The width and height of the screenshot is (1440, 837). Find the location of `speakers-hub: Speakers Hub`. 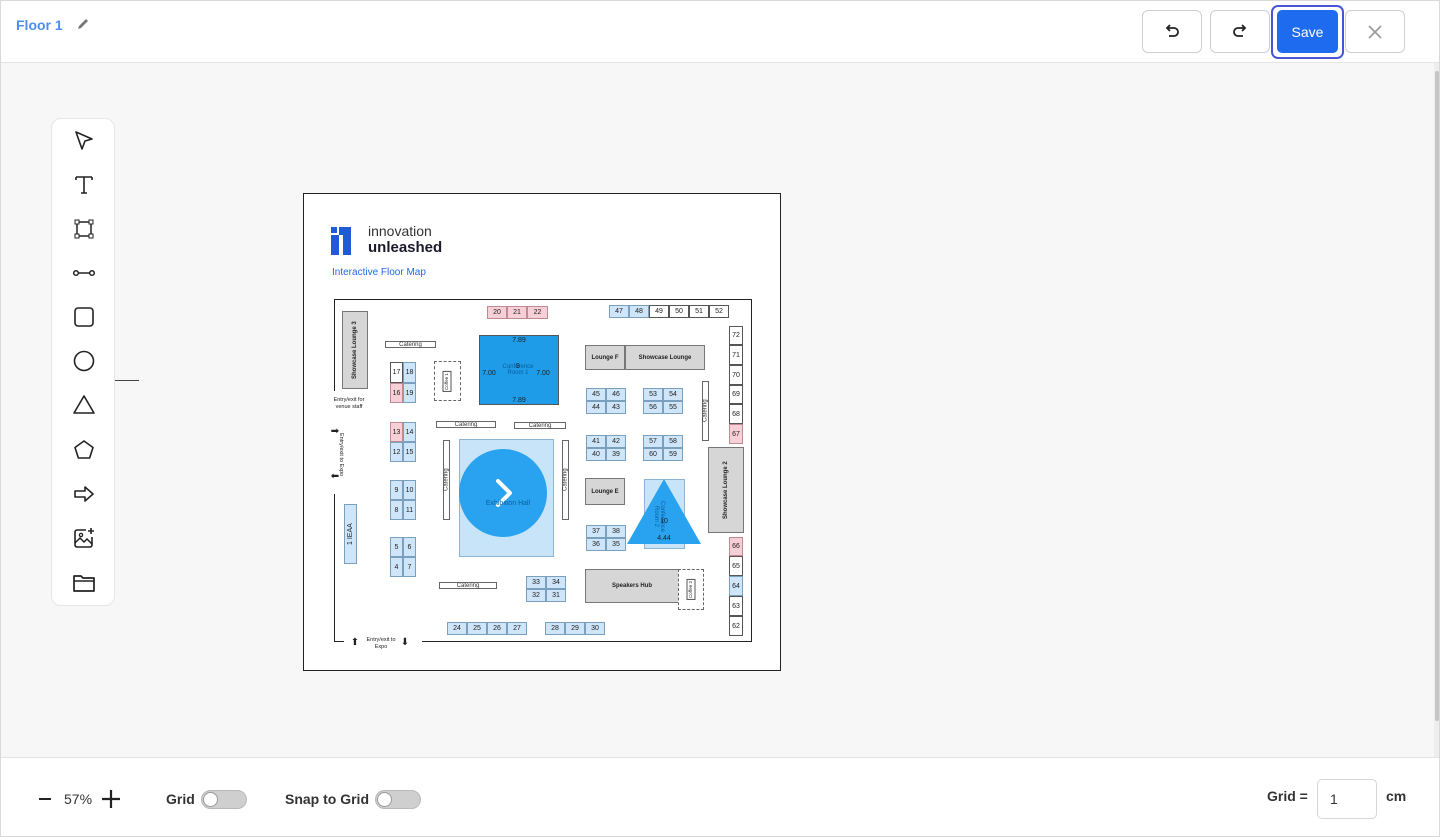

speakers-hub: Speakers Hub is located at coordinates (632, 586).